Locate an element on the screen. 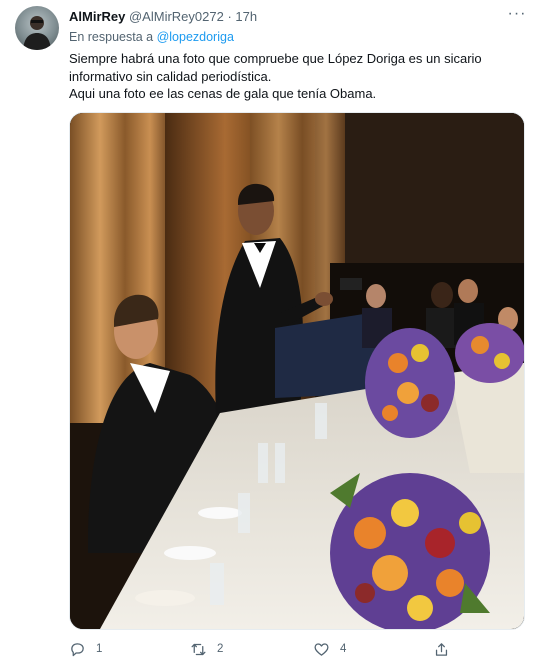 Image resolution: width=539 pixels, height=661 pixels. retweet-count: 2 is located at coordinates (220, 649).